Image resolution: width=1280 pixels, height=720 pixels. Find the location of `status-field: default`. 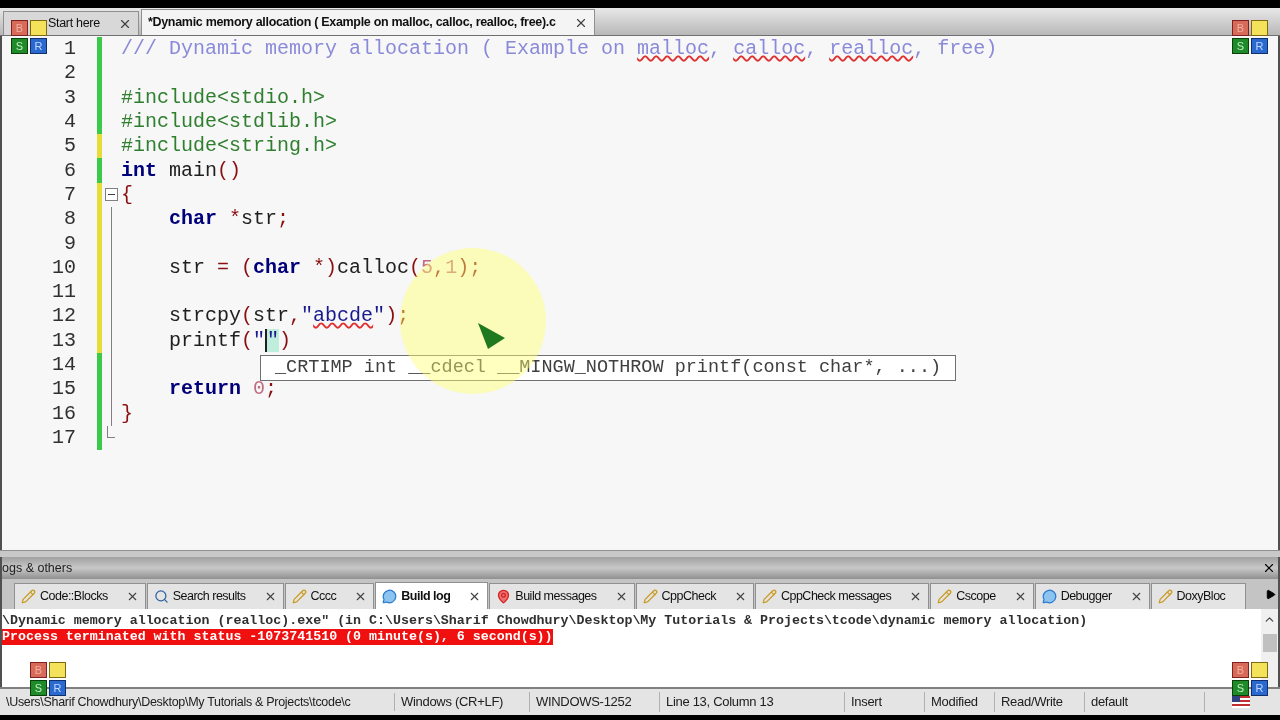

status-field: default is located at coordinates (1145, 702).